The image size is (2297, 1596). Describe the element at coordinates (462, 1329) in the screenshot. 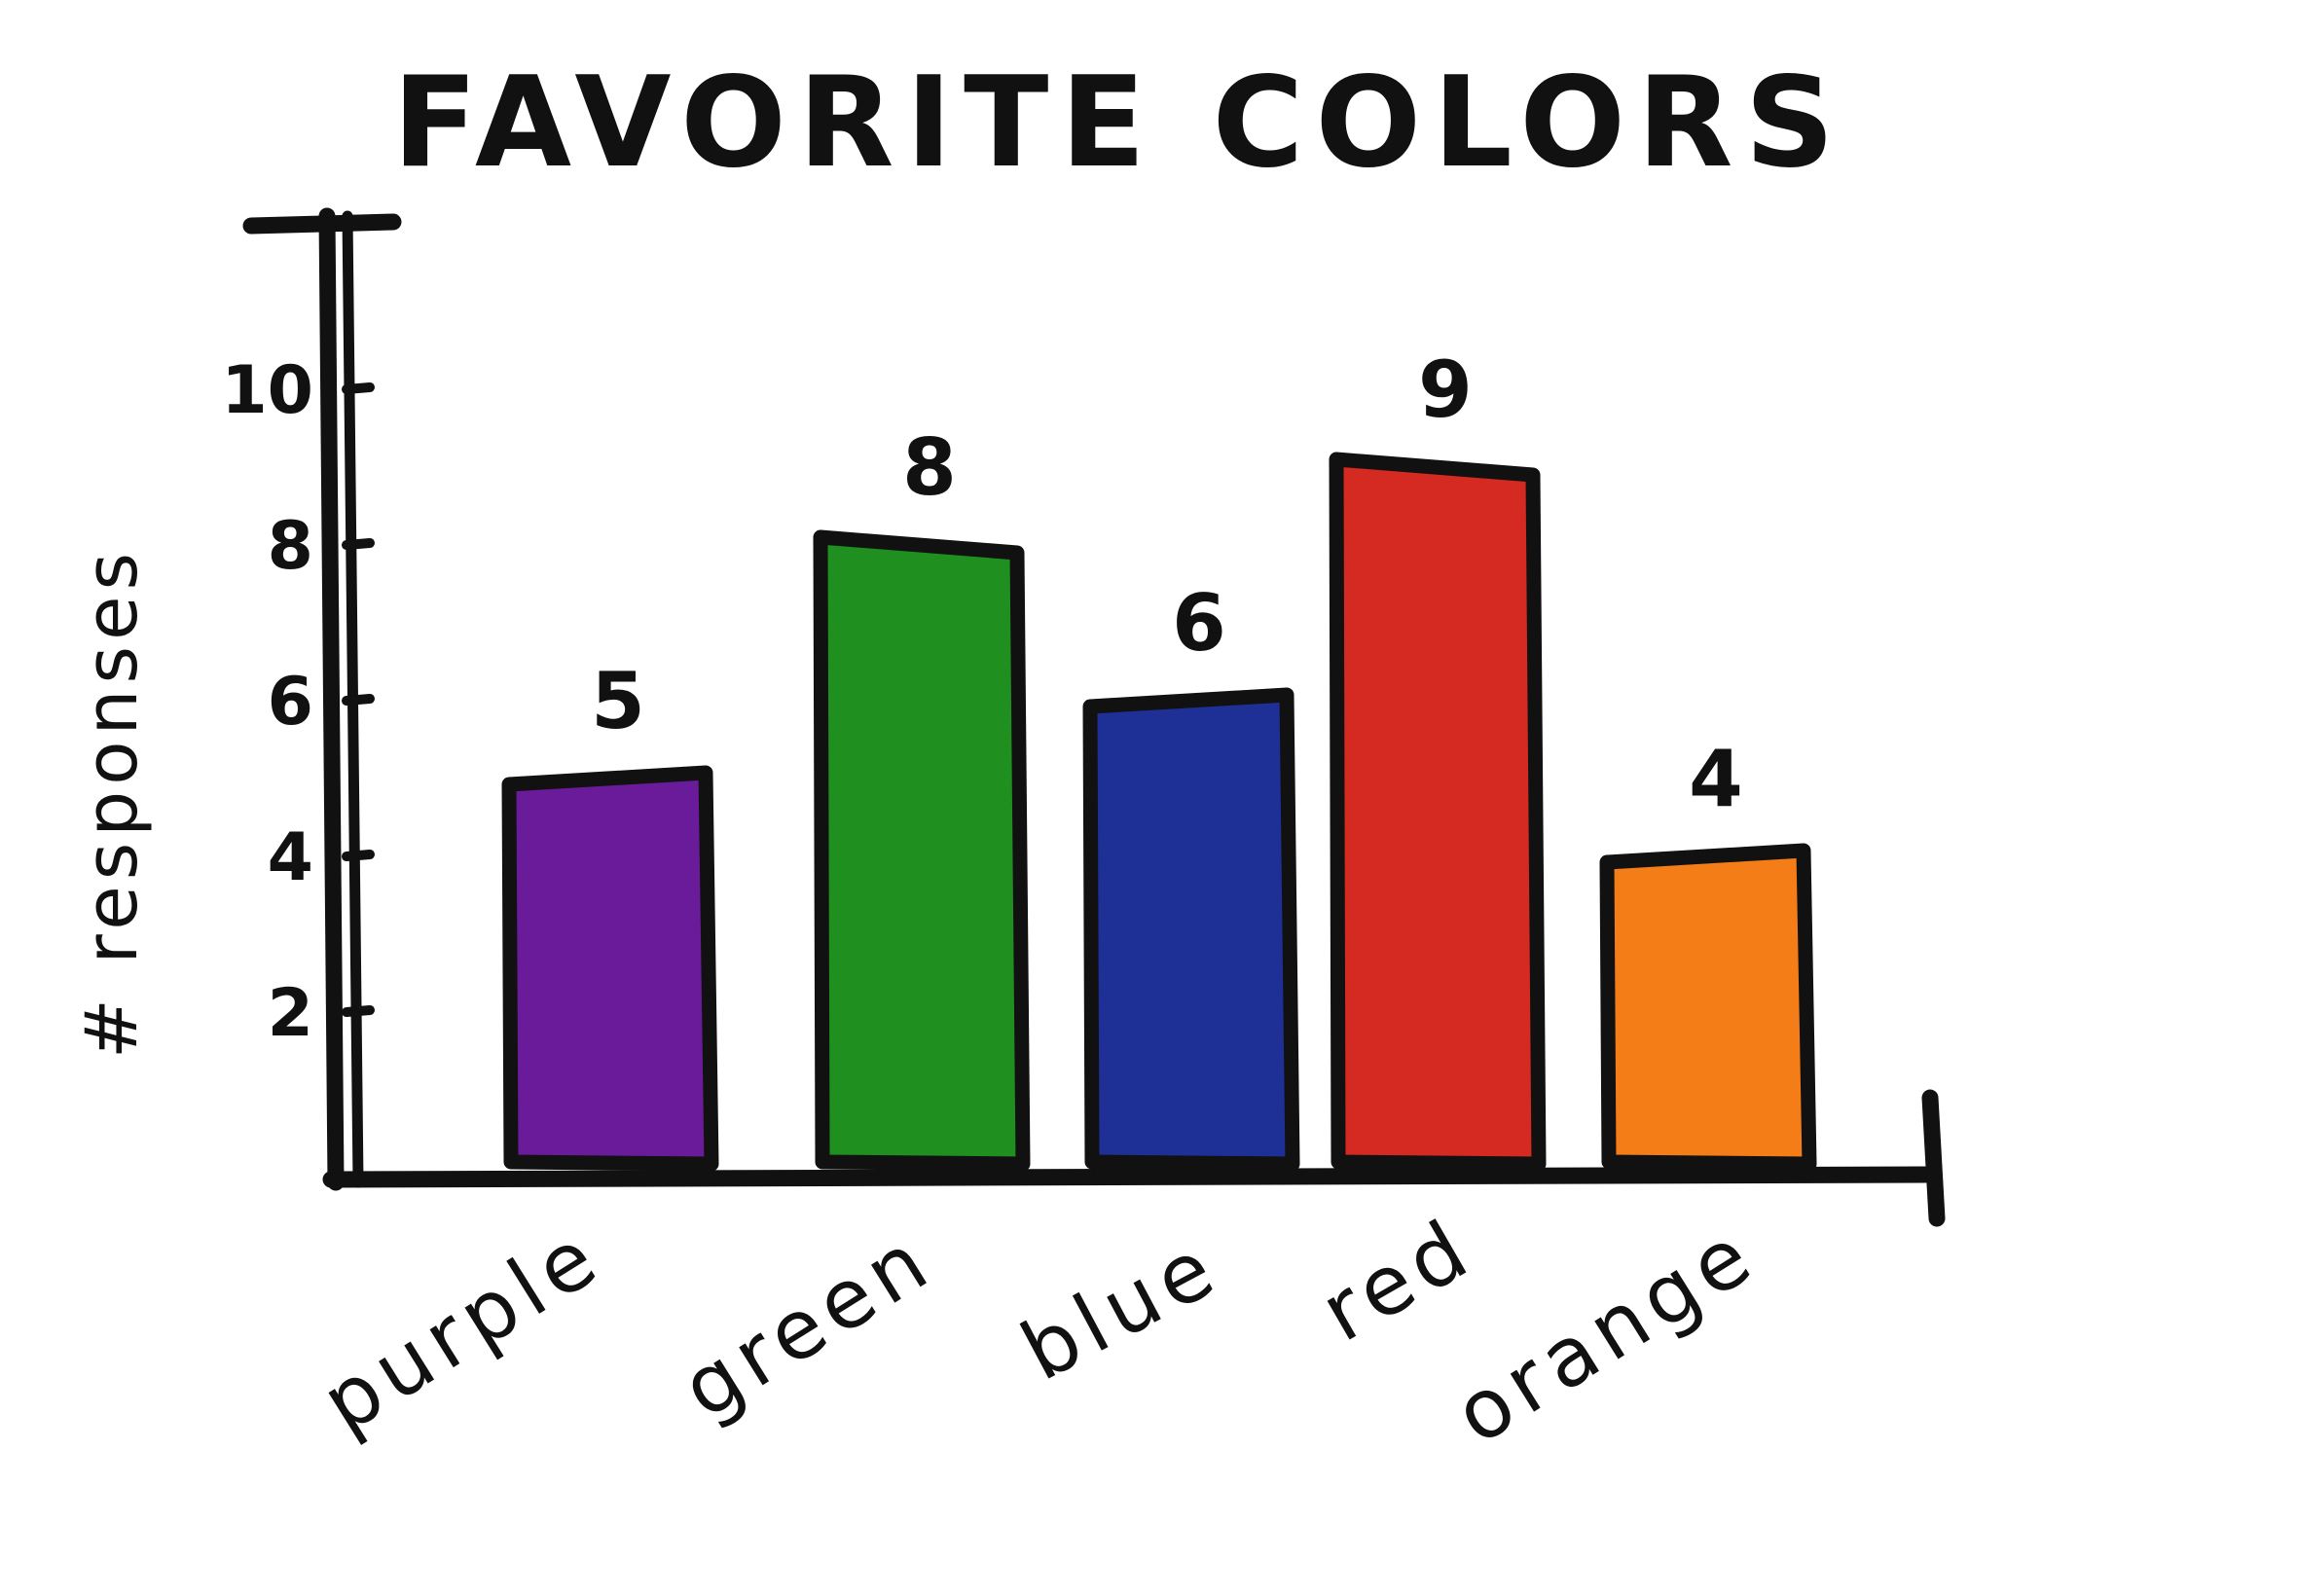

I see `category-label-purple: purple` at that location.